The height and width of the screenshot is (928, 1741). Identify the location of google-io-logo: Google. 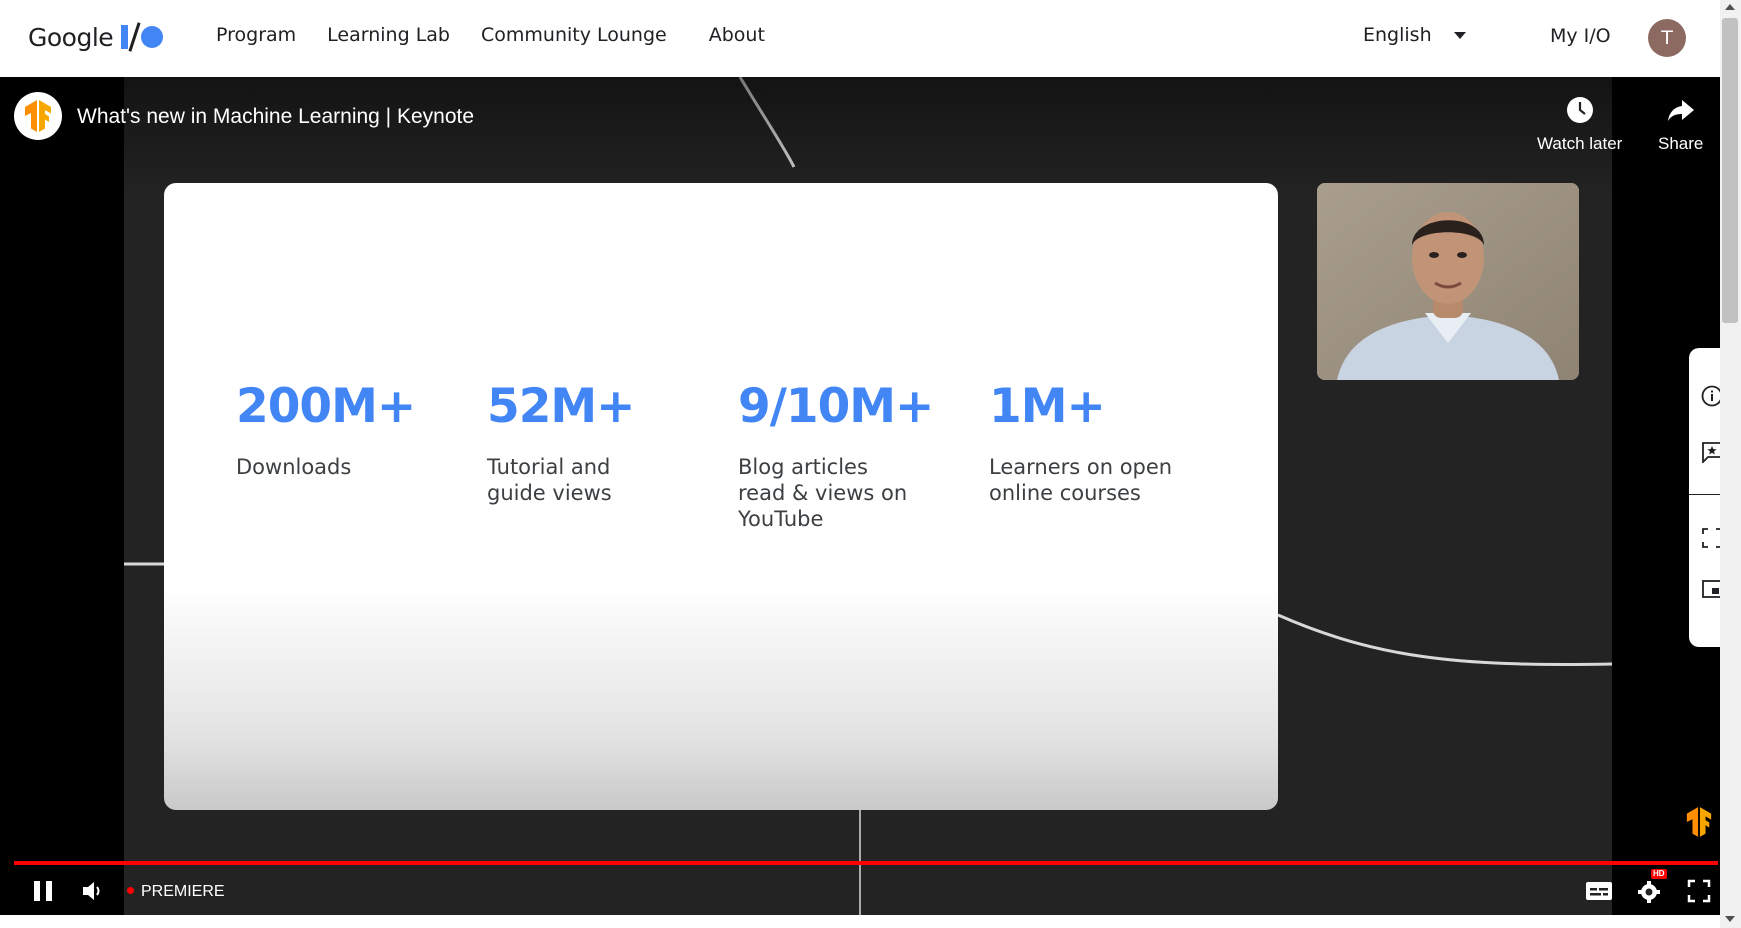
(96, 37).